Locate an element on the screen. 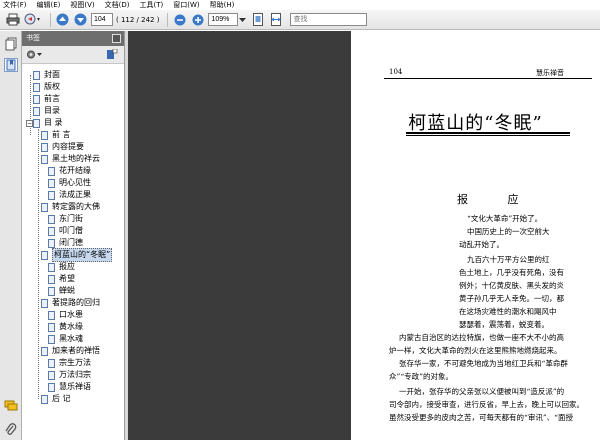  bookmark-item: 前言 is located at coordinates (46, 99).